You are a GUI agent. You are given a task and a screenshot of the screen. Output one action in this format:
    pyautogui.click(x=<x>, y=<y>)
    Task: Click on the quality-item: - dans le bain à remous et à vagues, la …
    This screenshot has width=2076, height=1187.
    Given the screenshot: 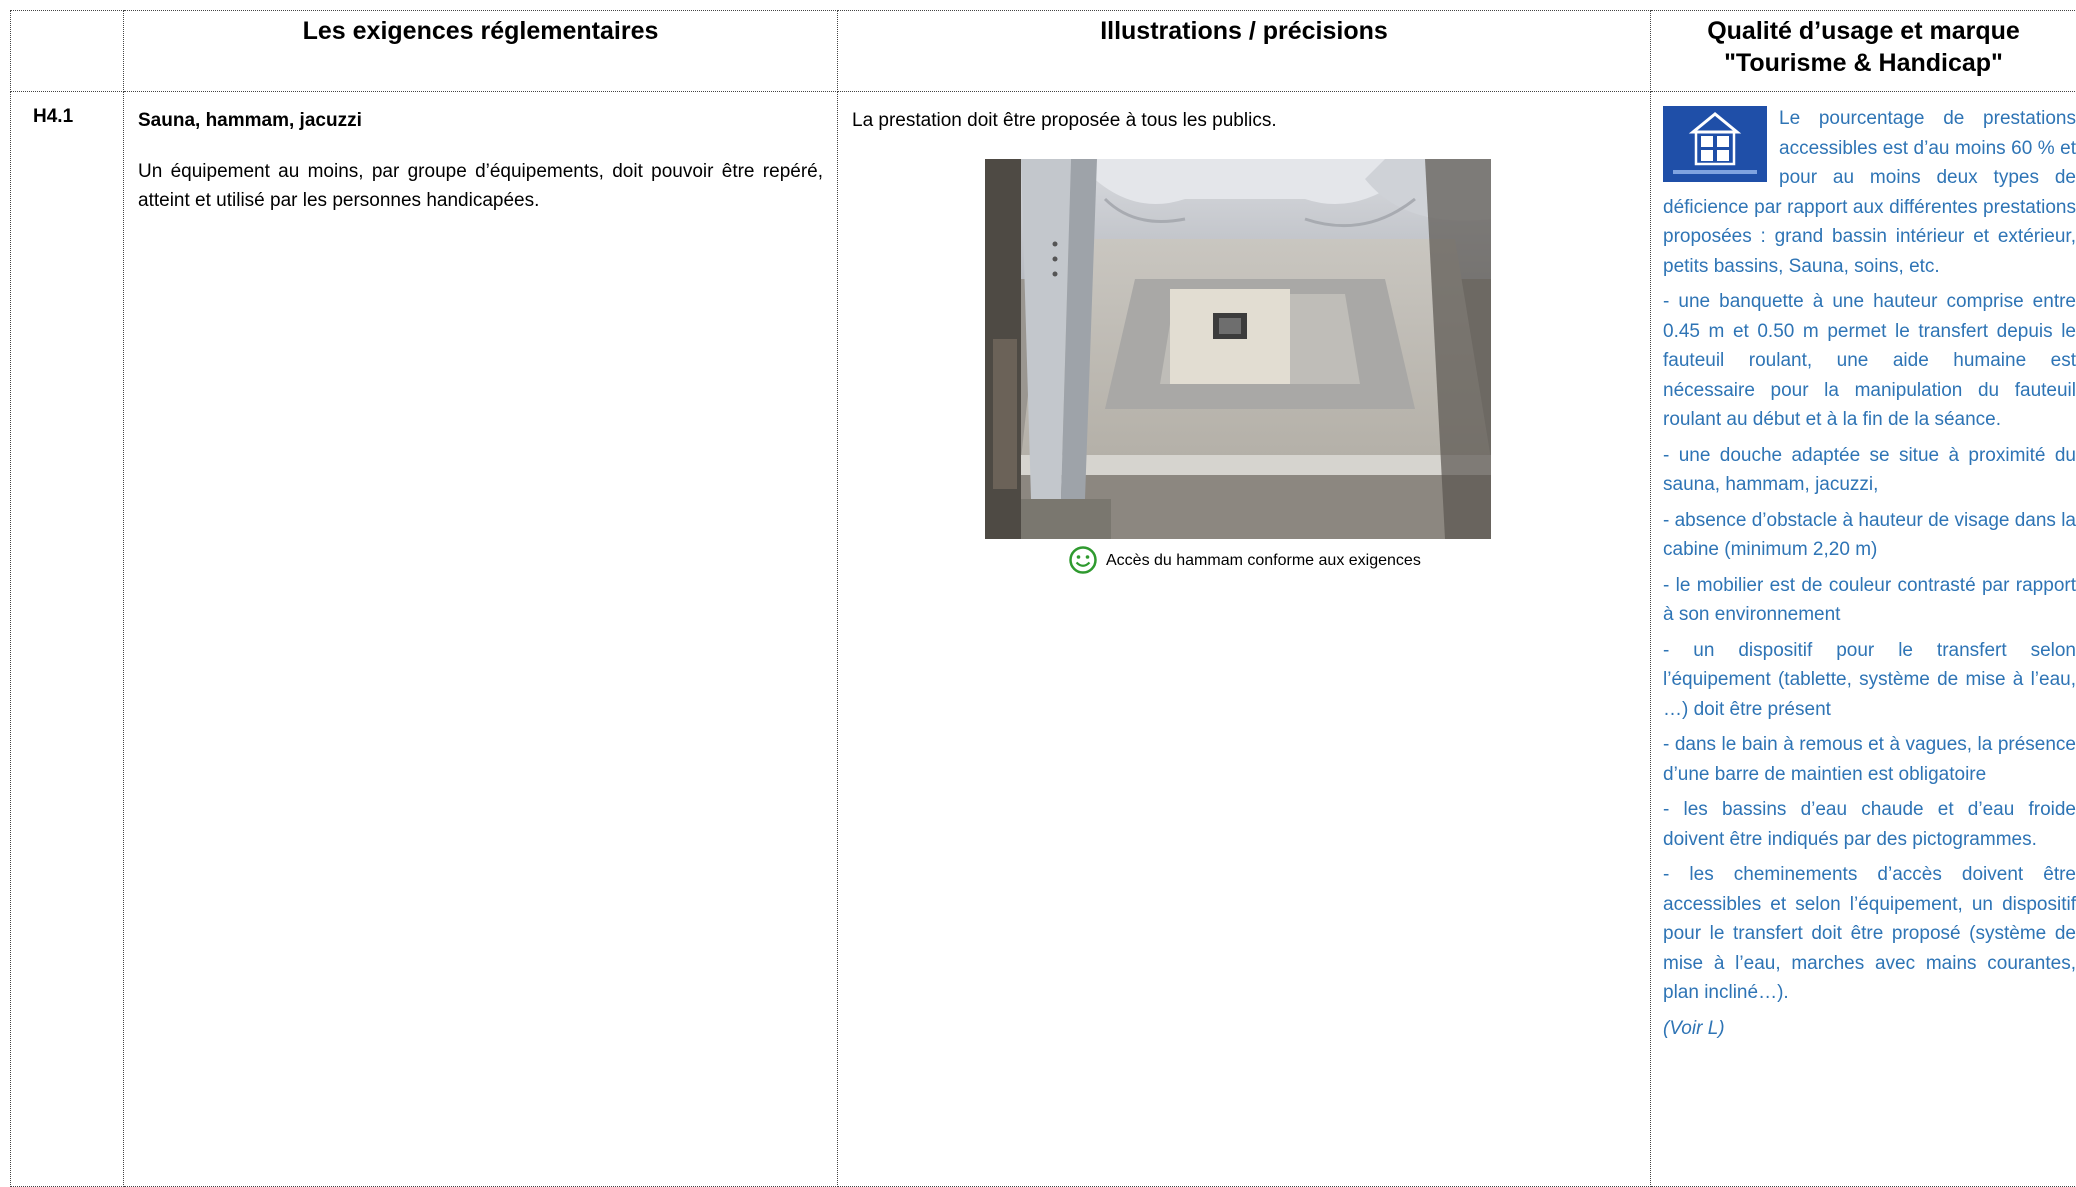 What is the action you would take?
    pyautogui.click(x=1869, y=759)
    